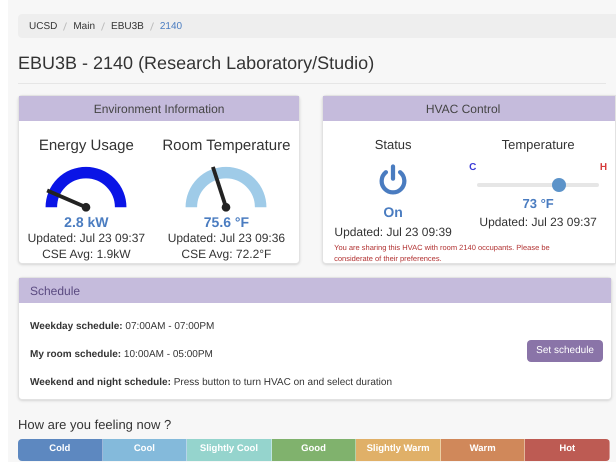 The height and width of the screenshot is (462, 616). What do you see at coordinates (483, 449) in the screenshot?
I see `feeling-button: Warm` at bounding box center [483, 449].